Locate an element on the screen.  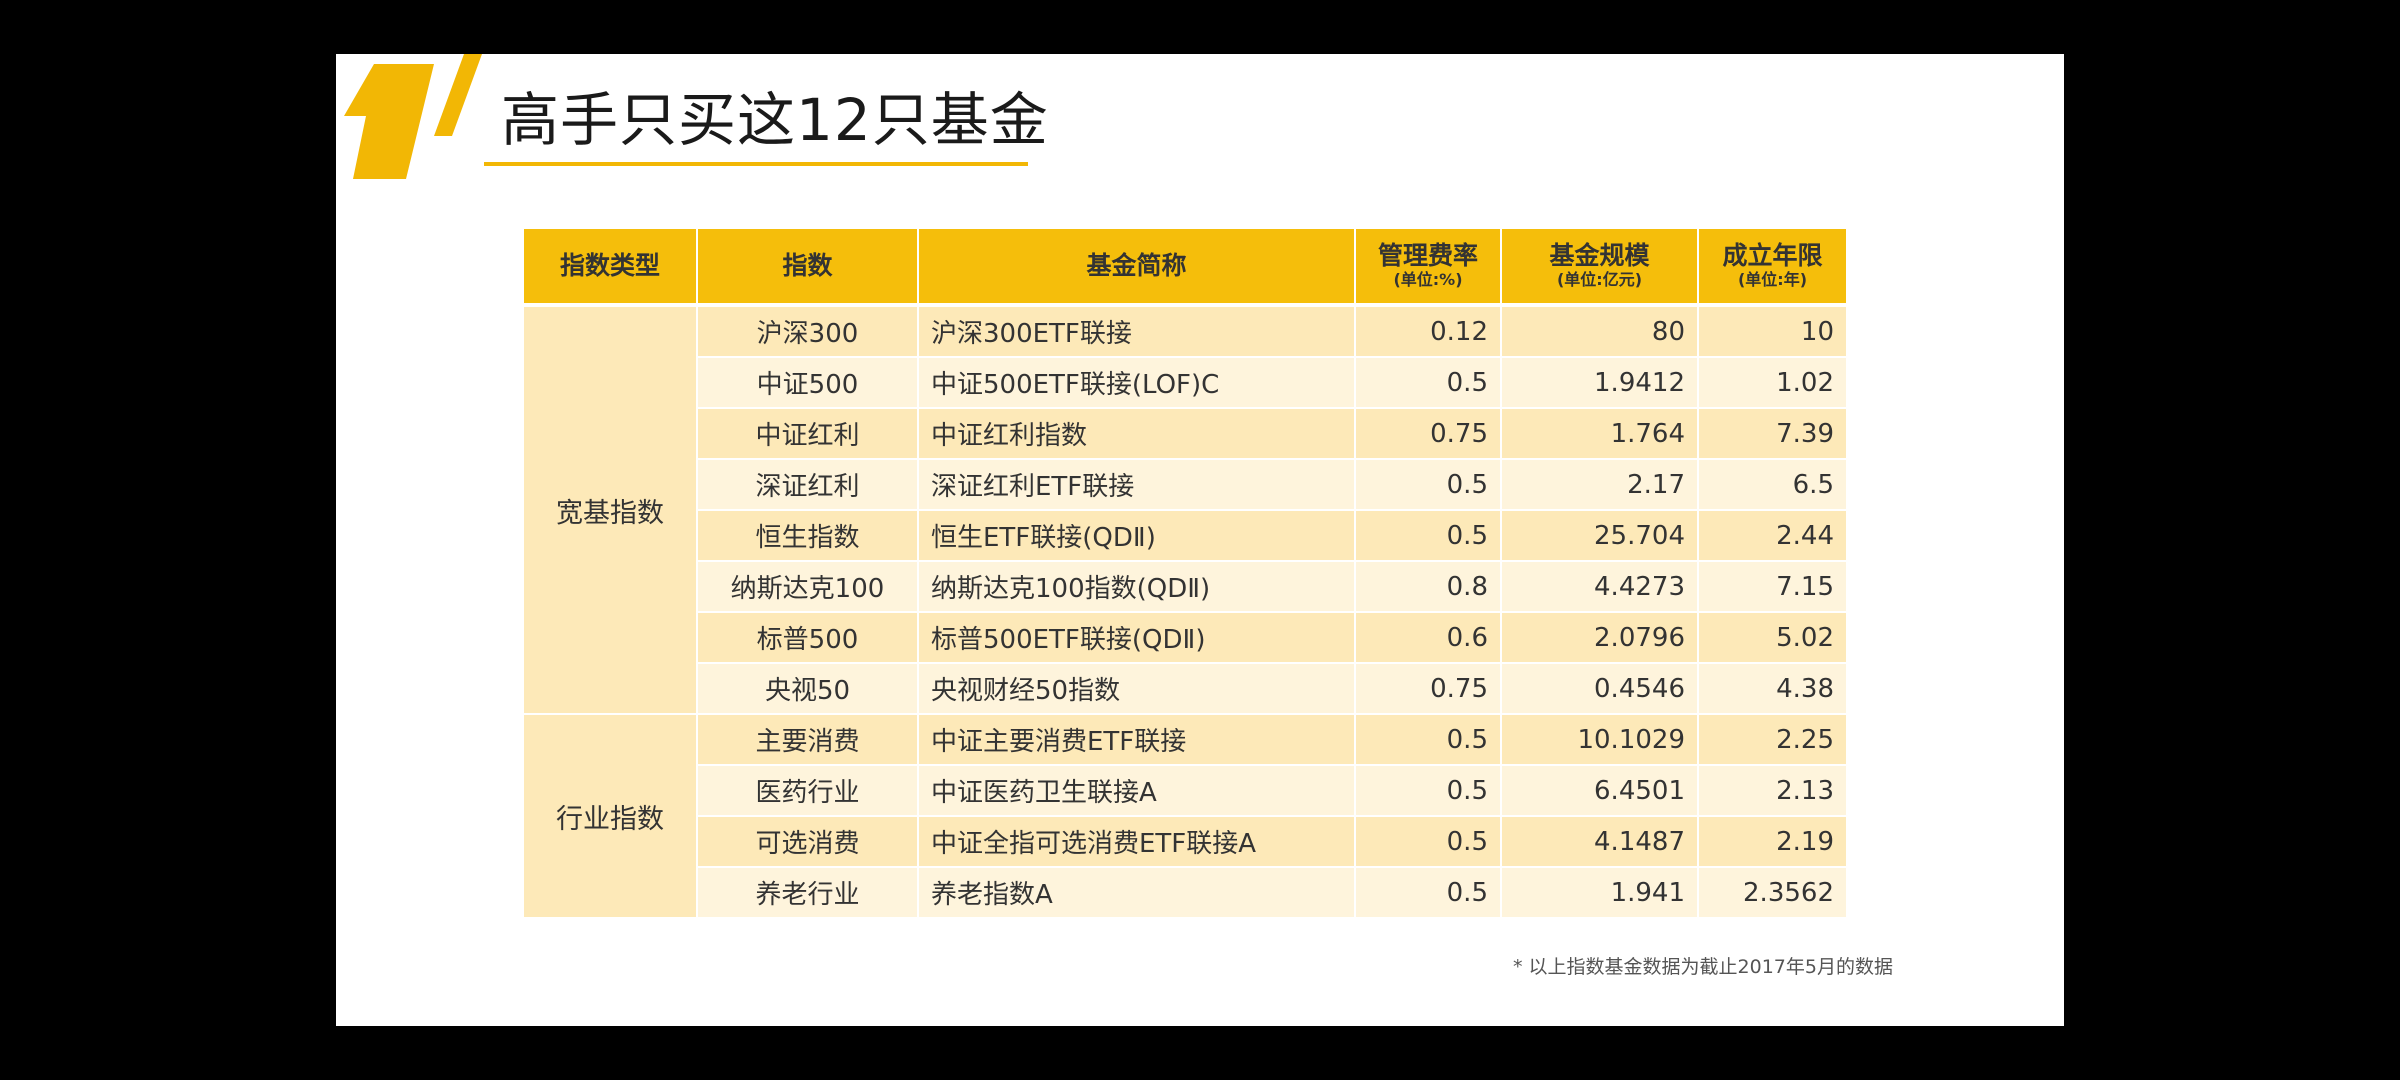
index-cell: 中证500 is located at coordinates (808, 383).